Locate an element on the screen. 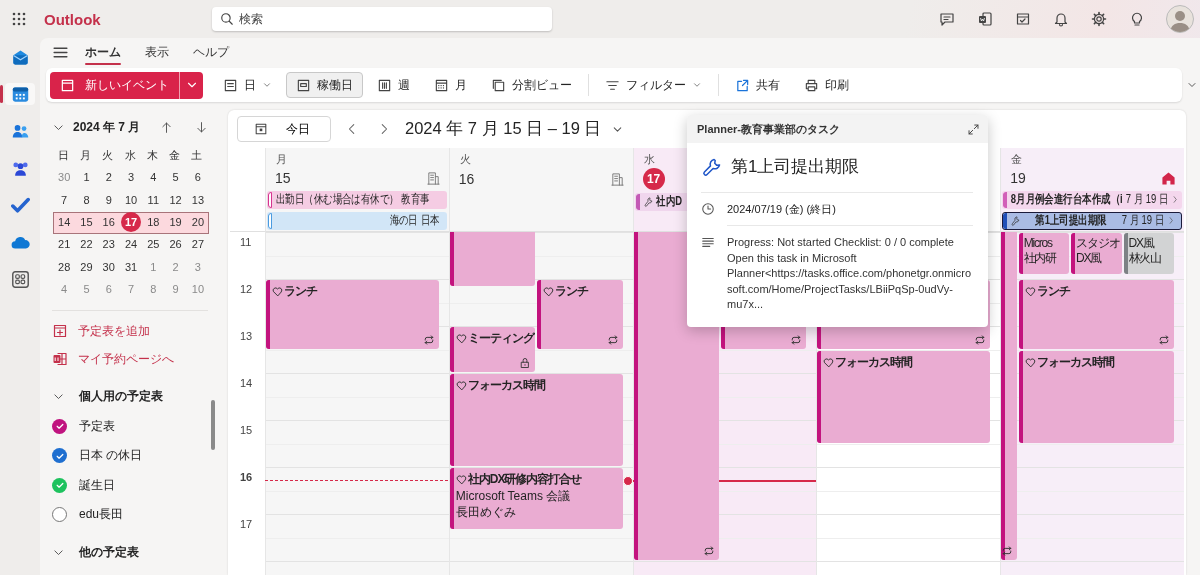 The image size is (1200, 575). calendar-day: 19 is located at coordinates (175, 221).